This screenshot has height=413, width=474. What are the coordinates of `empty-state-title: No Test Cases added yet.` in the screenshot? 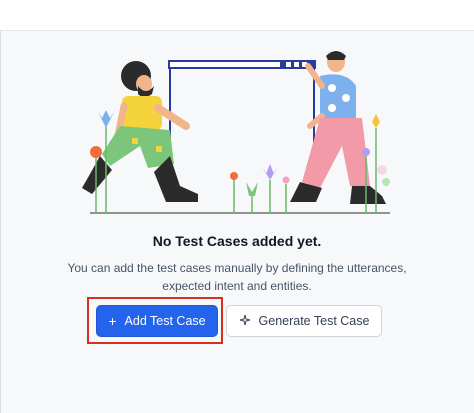 It's located at (237, 241).